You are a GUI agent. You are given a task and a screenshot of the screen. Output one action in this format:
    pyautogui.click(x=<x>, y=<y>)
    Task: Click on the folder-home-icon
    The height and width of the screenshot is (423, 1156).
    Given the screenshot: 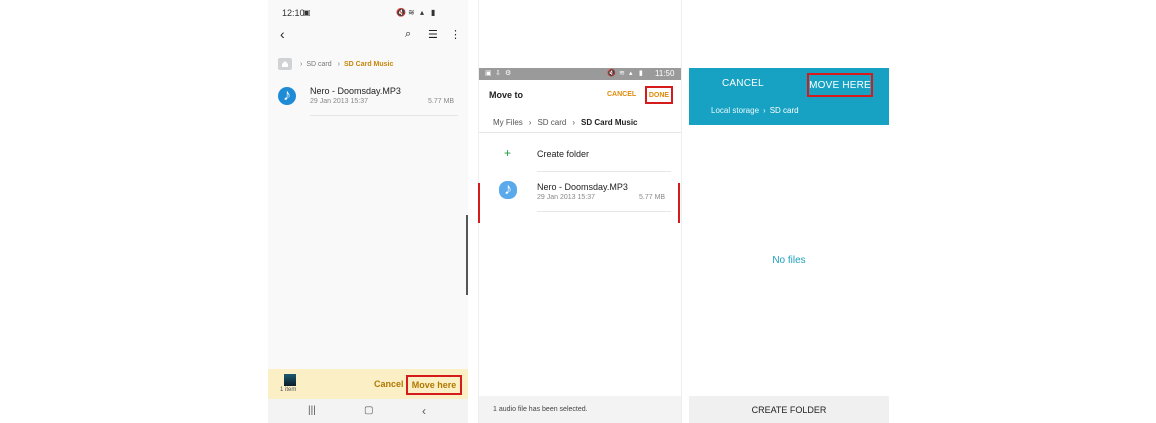 What is the action you would take?
    pyautogui.click(x=285, y=64)
    